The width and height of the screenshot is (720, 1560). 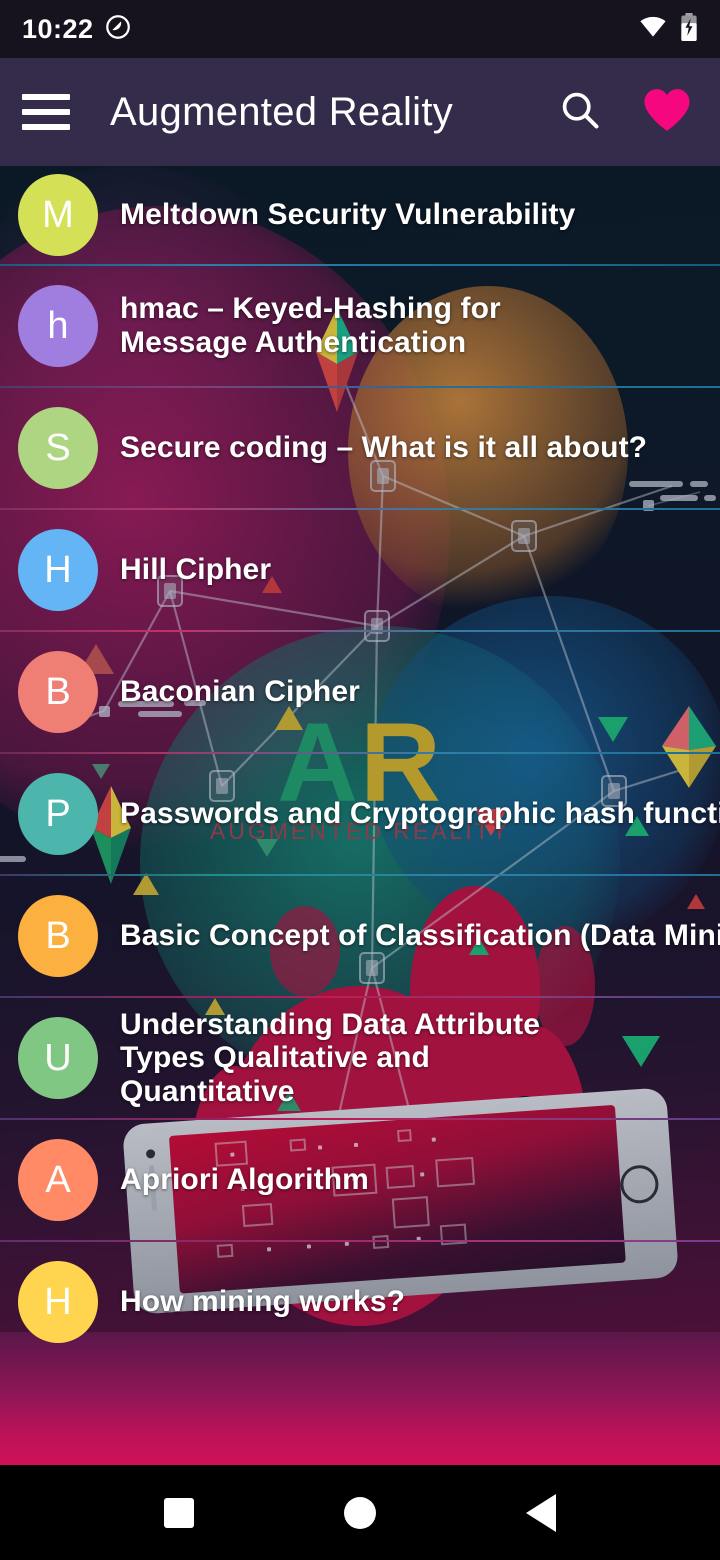 I want to click on list-item: S Secure coding – What is it all about?, so click(x=360, y=448).